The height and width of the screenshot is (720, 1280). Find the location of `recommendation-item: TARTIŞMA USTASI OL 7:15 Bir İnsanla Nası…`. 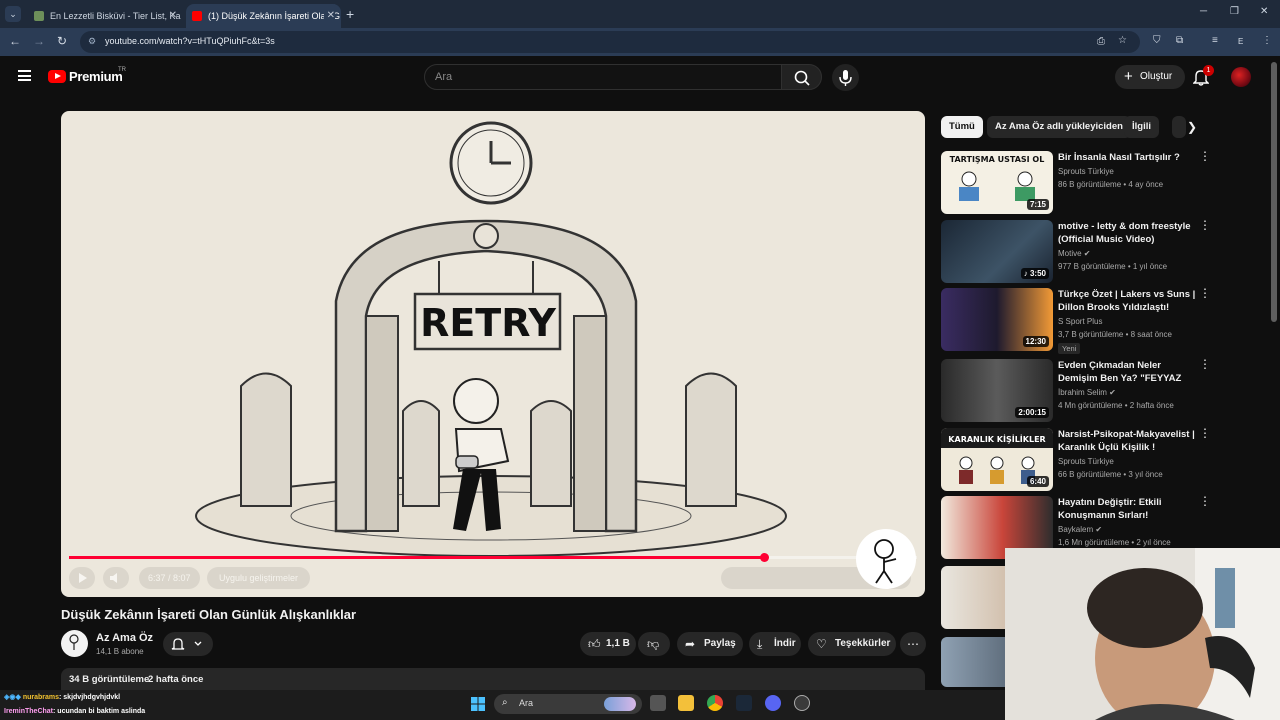

recommendation-item: TARTIŞMA USTASI OL 7:15 Bir İnsanla Nası… is located at coordinates (1078, 182).